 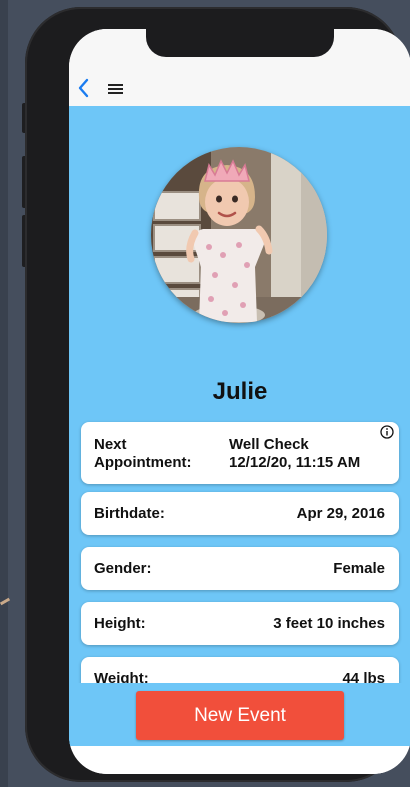 What do you see at coordinates (239, 760) in the screenshot?
I see `home-indicator-area` at bounding box center [239, 760].